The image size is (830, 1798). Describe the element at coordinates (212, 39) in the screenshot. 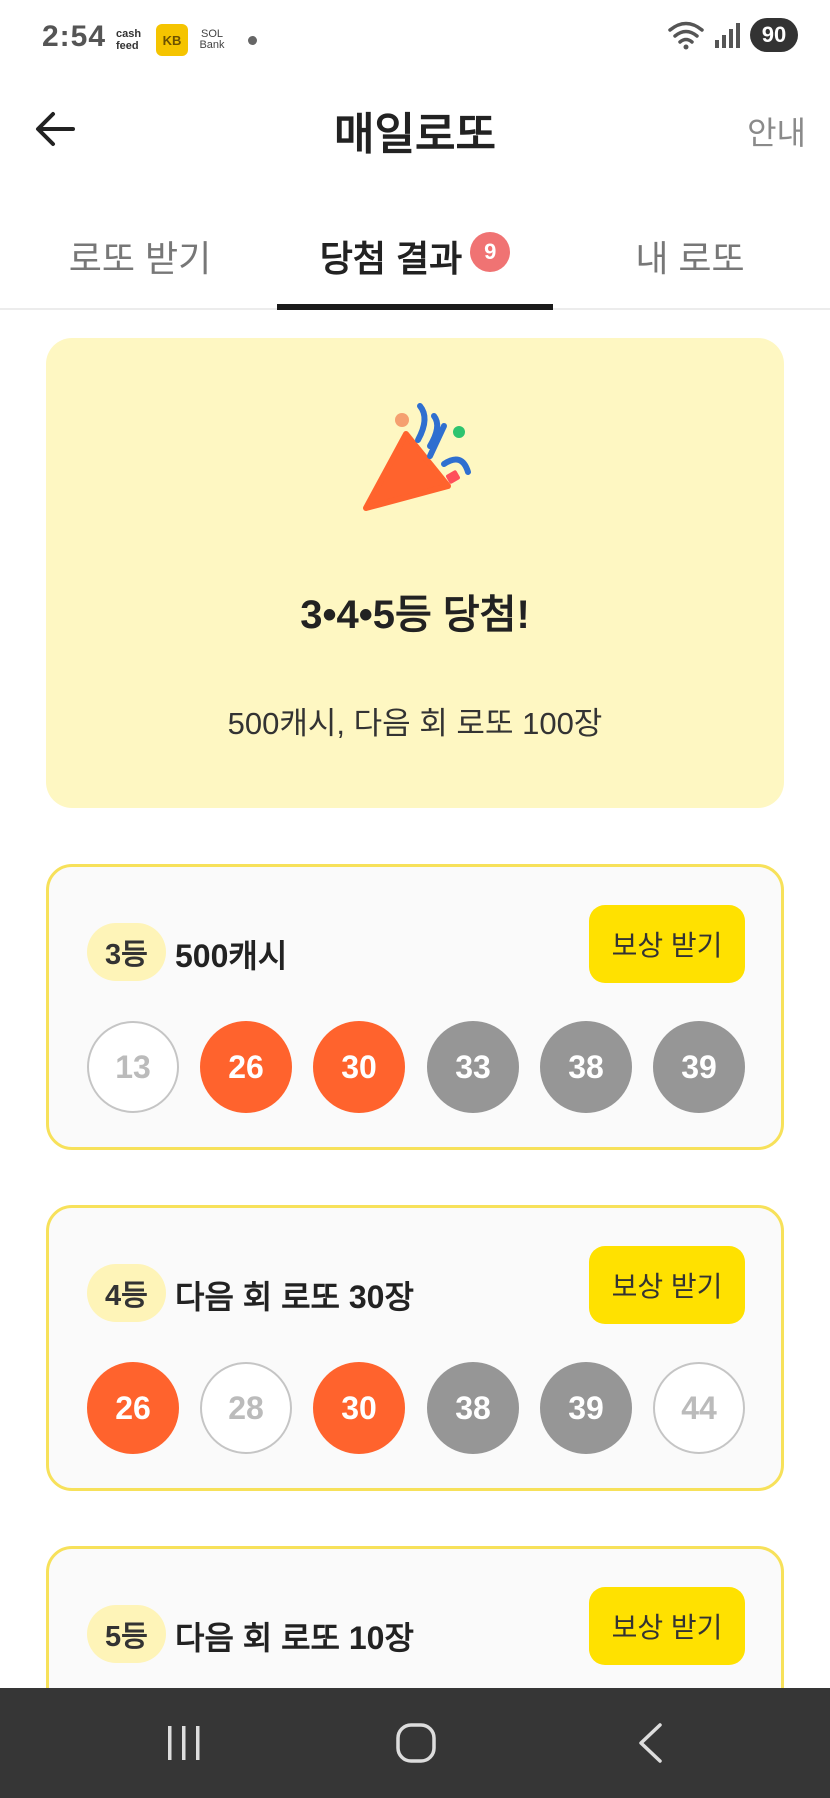

I see `sol-bank-notification-icon: SOL Bank` at that location.